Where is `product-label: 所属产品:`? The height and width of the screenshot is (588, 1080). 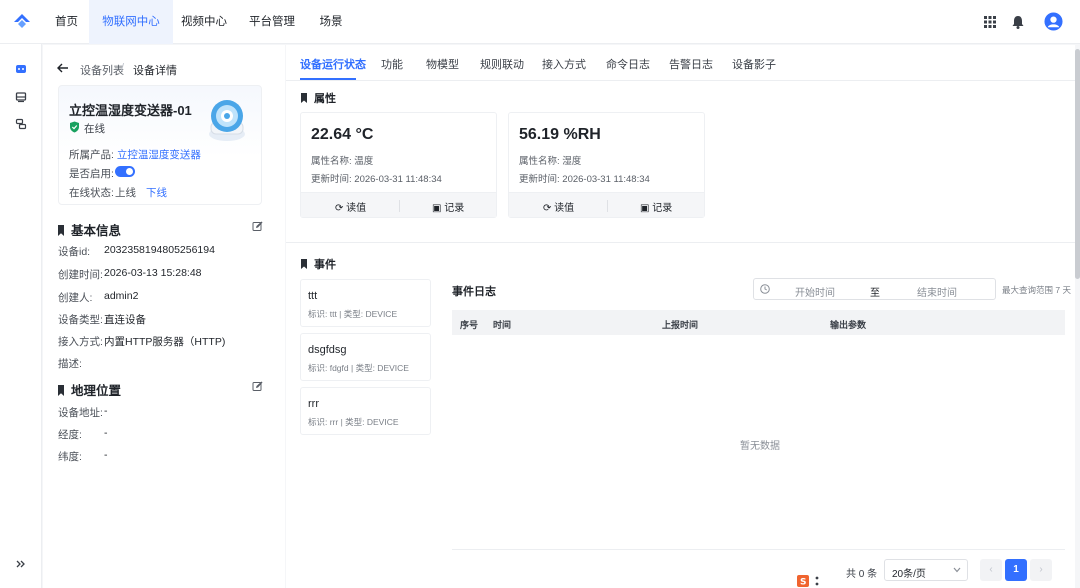 product-label: 所属产品: is located at coordinates (91, 155).